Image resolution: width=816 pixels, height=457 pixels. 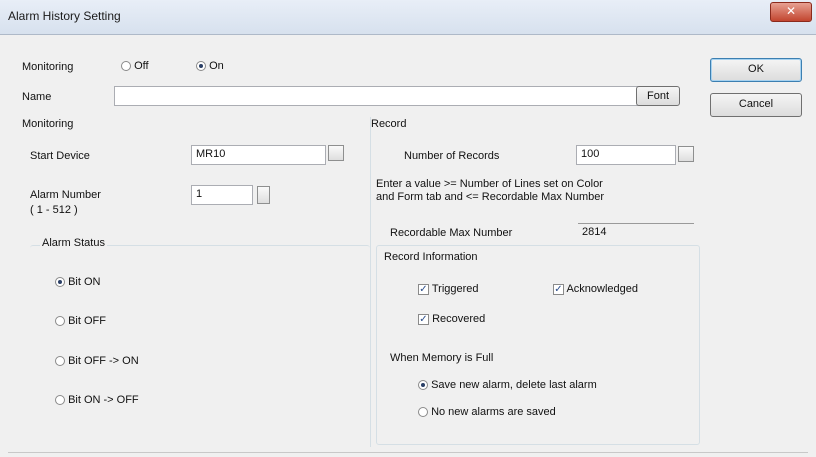 What do you see at coordinates (60, 321) in the screenshot?
I see `radio-bit-off` at bounding box center [60, 321].